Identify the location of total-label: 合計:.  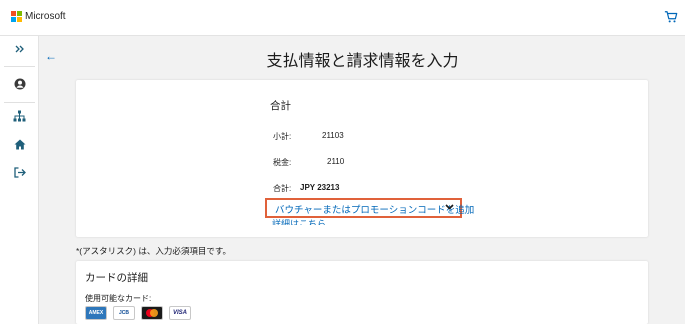
(282, 188).